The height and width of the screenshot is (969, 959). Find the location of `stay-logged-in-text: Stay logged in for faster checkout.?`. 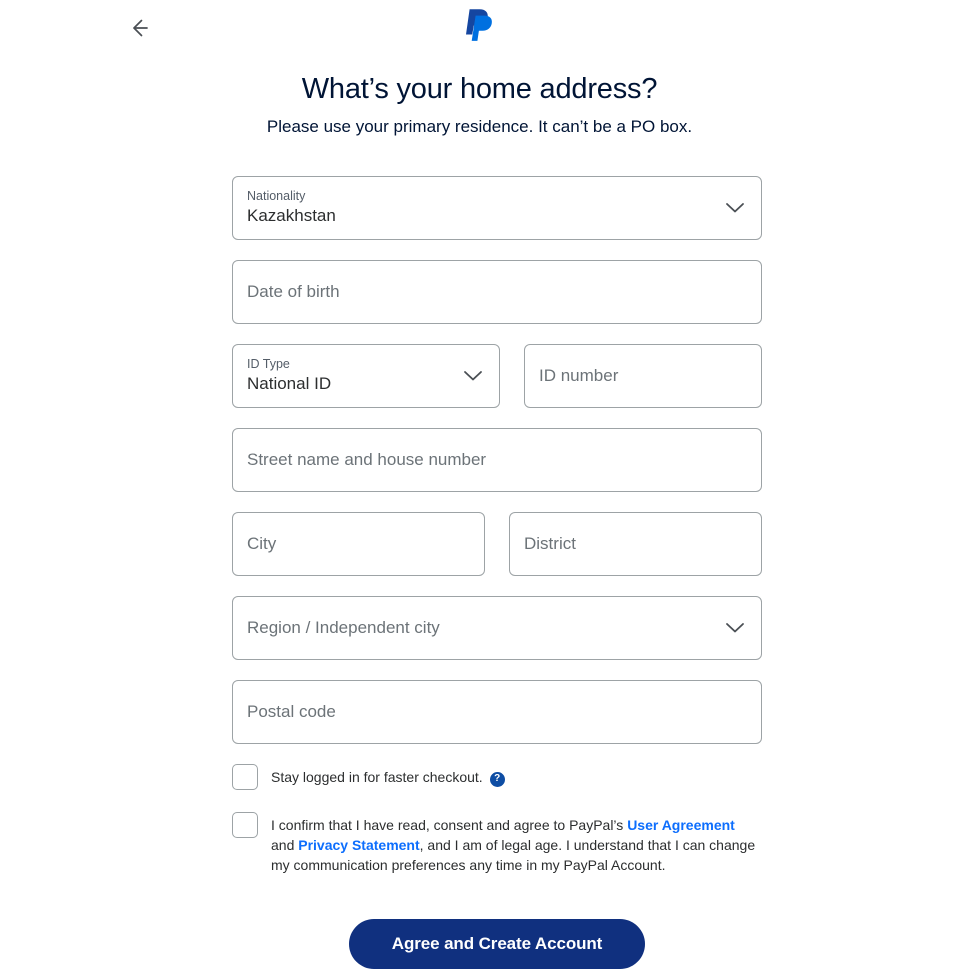

stay-logged-in-text: Stay logged in for faster checkout.? is located at coordinates (388, 775).